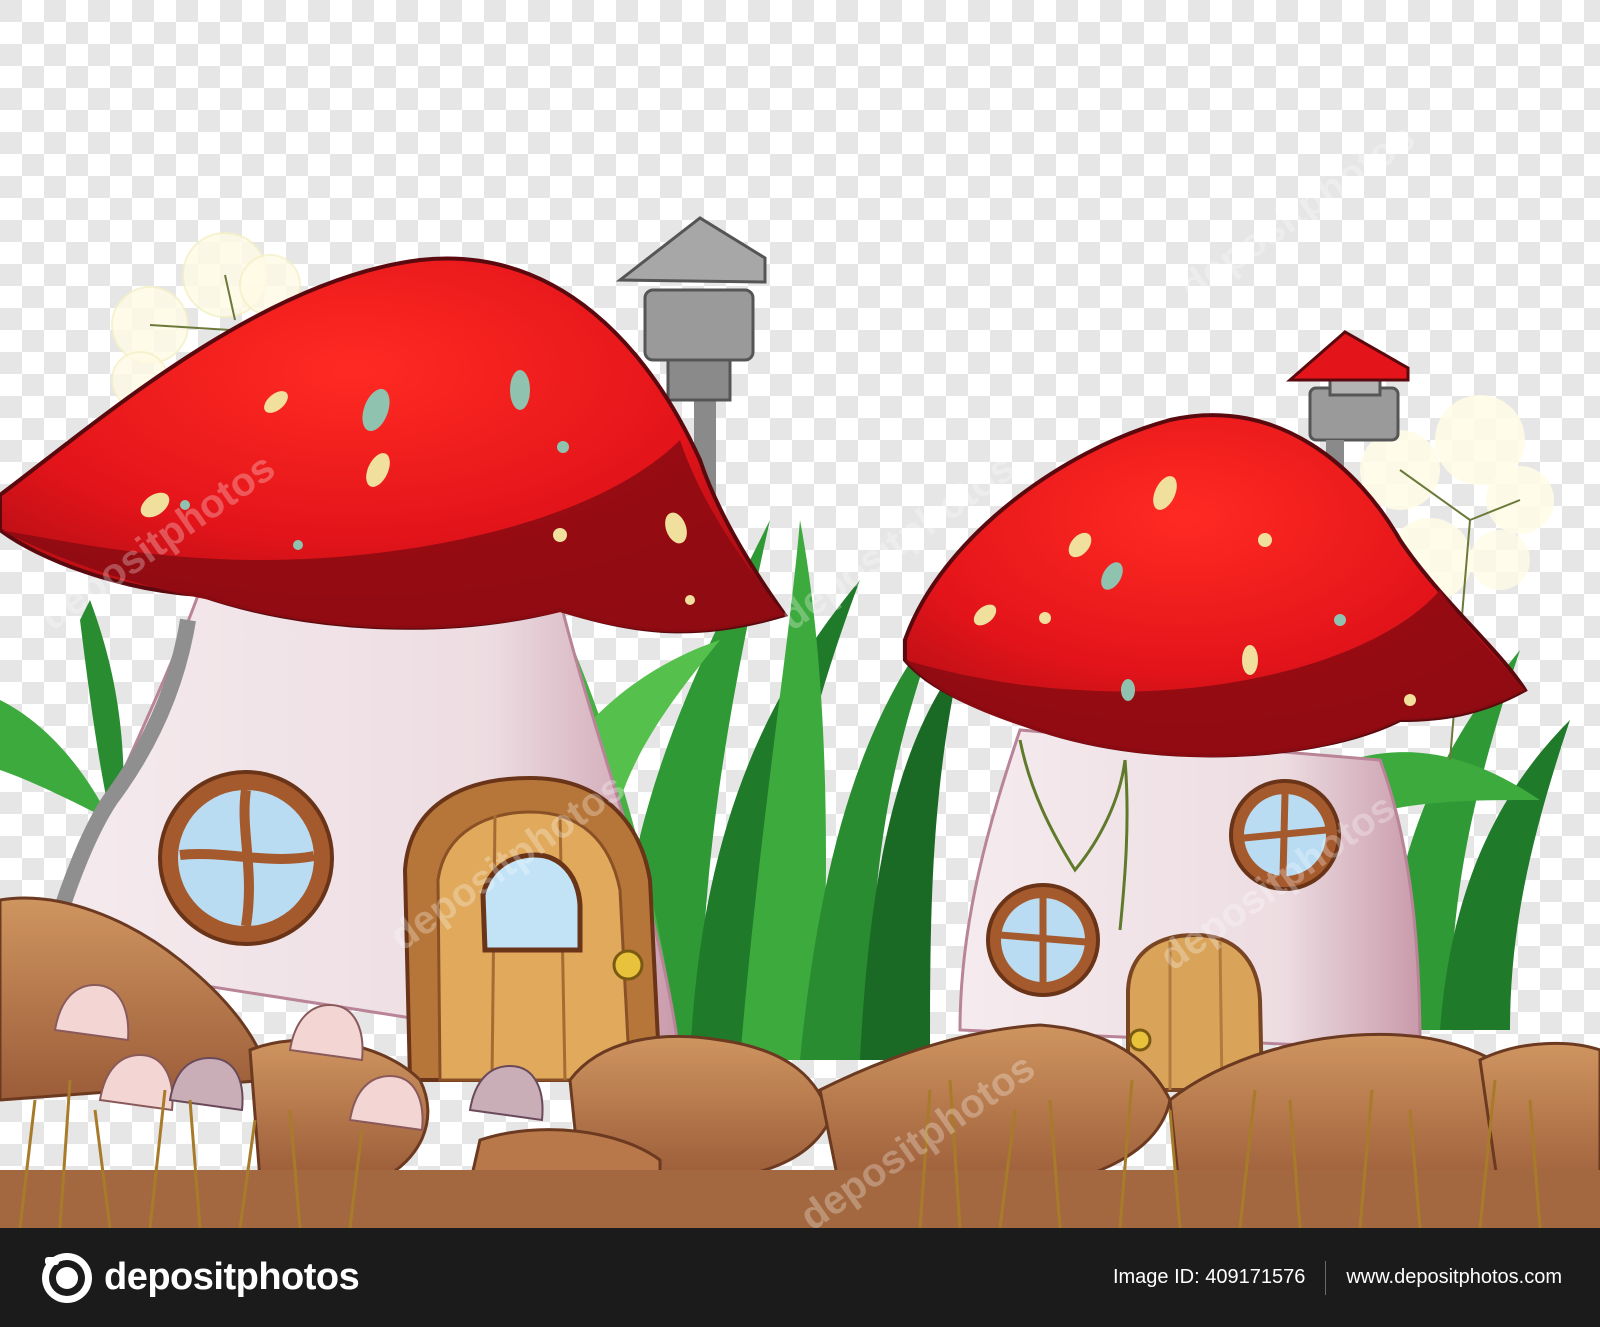 This screenshot has width=1600, height=1327. What do you see at coordinates (1043, 940) in the screenshot?
I see `right-small-window` at bounding box center [1043, 940].